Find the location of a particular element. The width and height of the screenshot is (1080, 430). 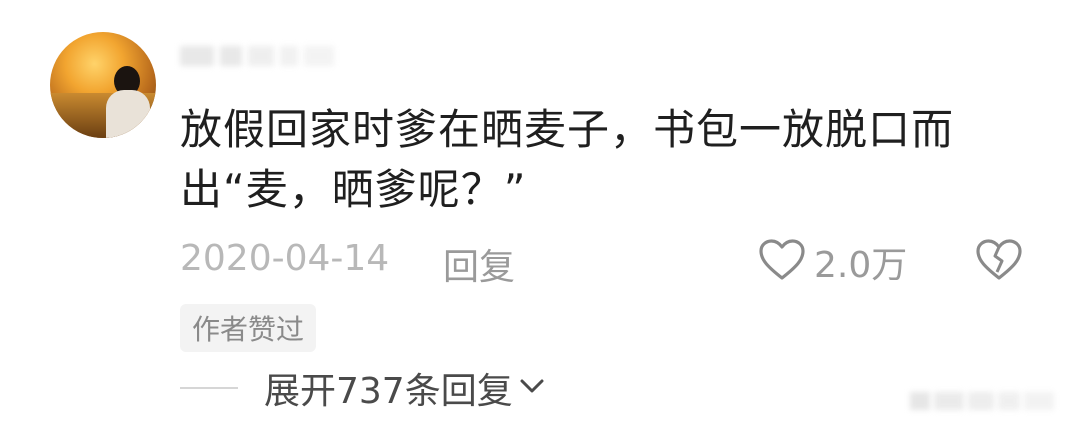

expand-replies-label: 展开737条回复 is located at coordinates (388, 391).